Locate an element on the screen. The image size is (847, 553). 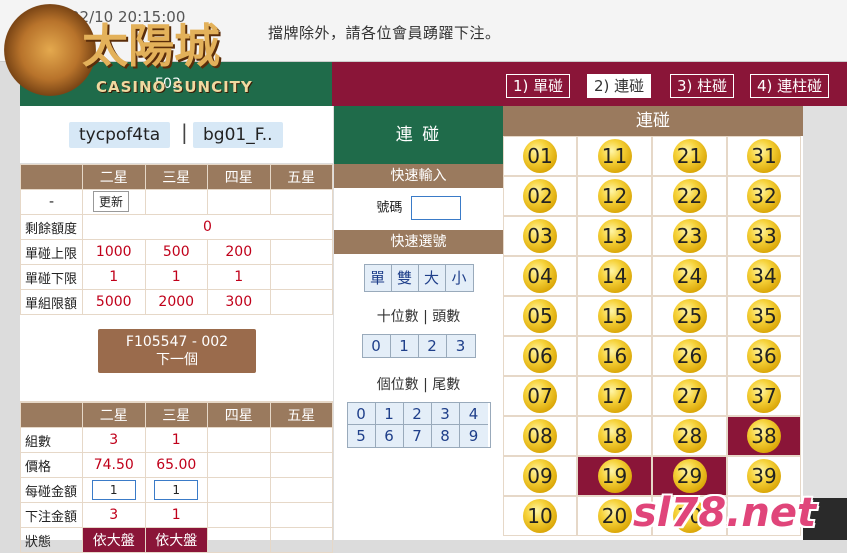
number-cell: 24 is located at coordinates (689, 276).